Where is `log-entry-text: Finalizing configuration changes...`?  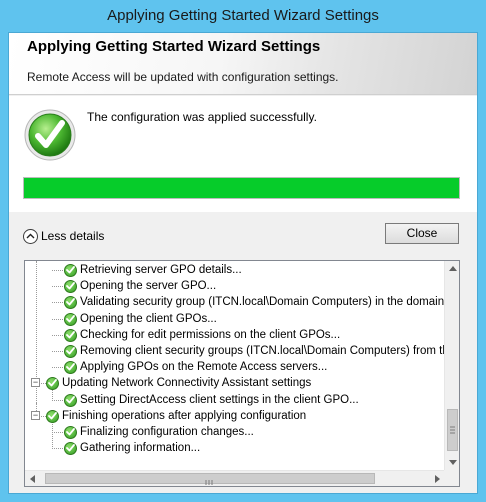
log-entry-text: Finalizing configuration changes... is located at coordinates (167, 432).